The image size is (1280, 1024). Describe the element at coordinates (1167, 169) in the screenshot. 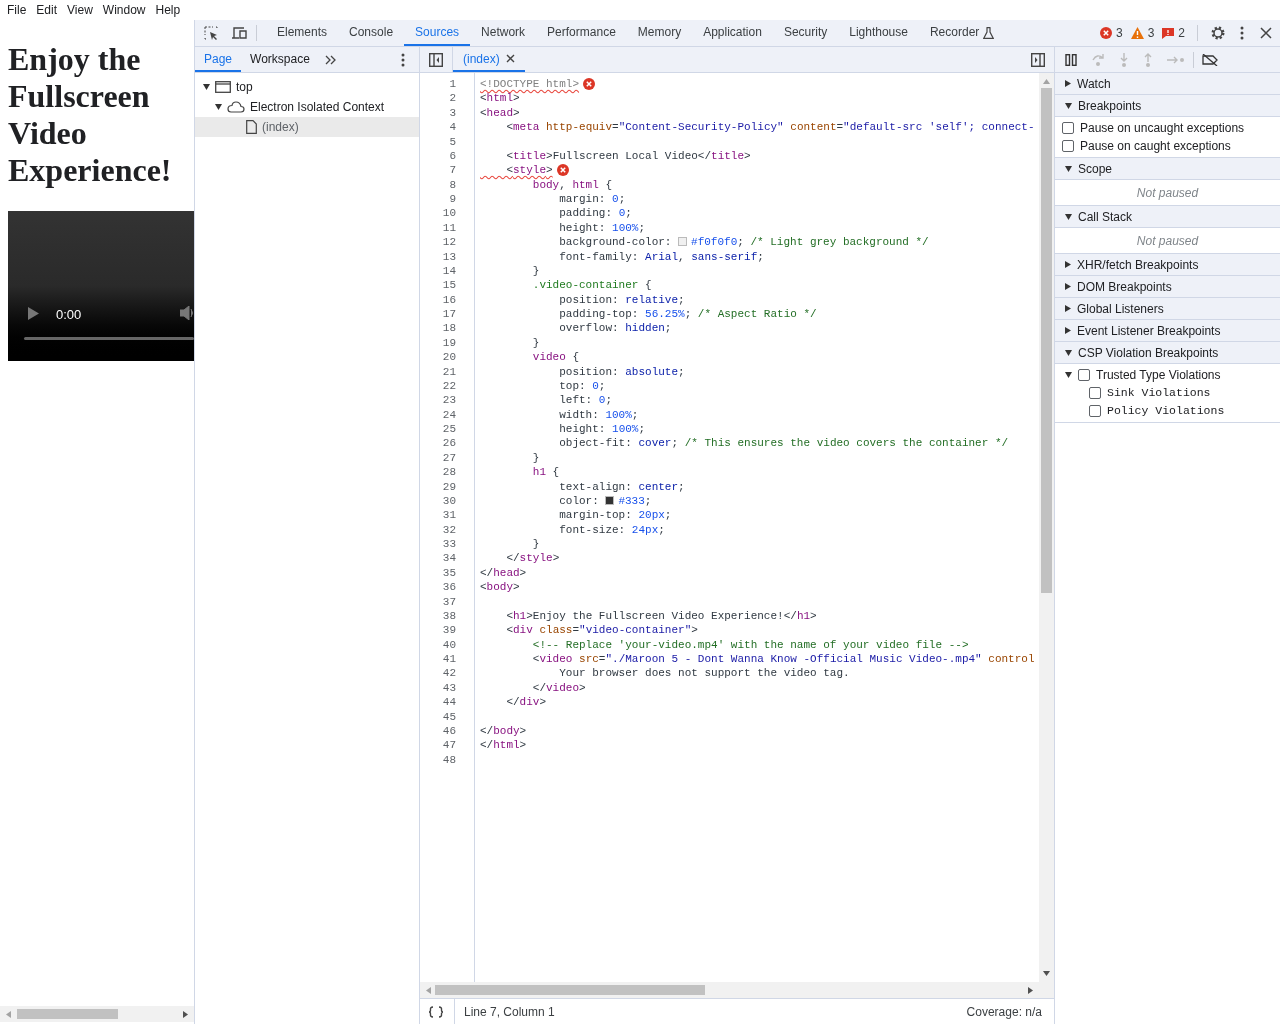

I see `section-header: Scope` at that location.